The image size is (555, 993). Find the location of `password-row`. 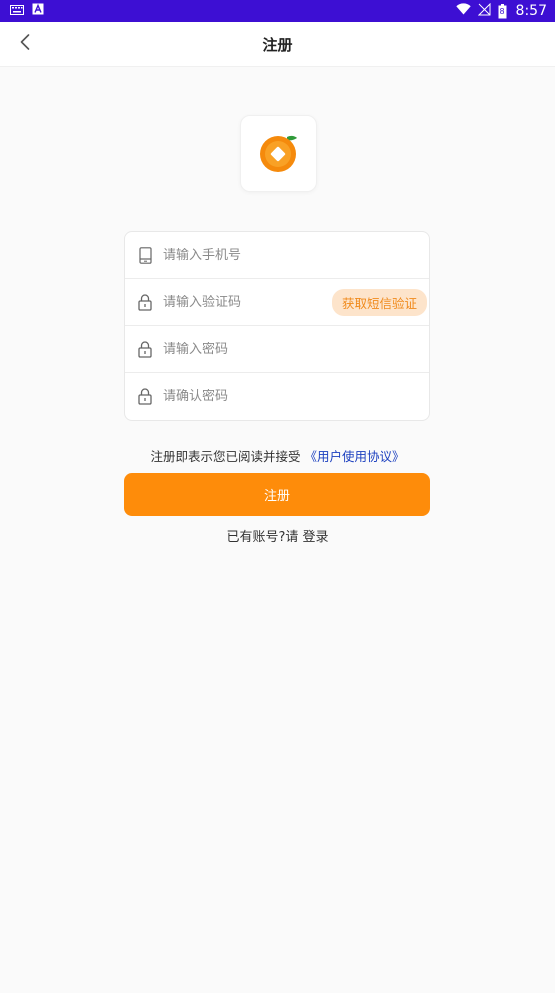

password-row is located at coordinates (277, 349).